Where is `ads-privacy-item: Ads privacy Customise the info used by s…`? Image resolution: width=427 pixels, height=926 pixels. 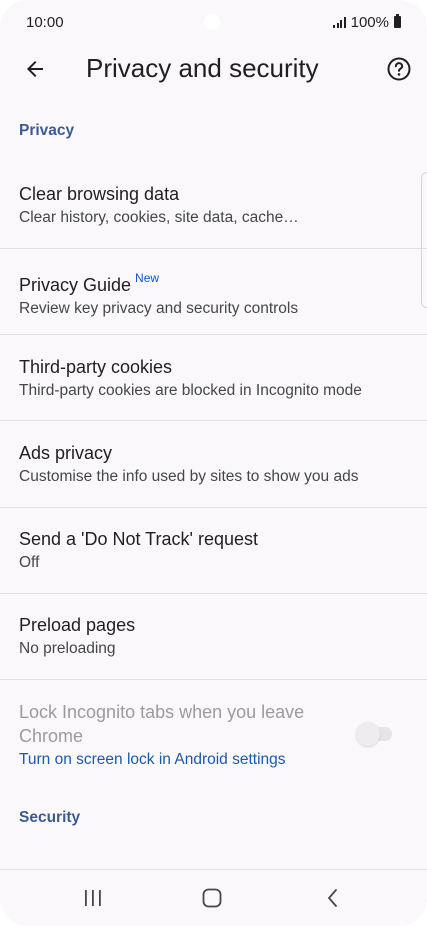
ads-privacy-item: Ads privacy Customise the info used by s… is located at coordinates (213, 464).